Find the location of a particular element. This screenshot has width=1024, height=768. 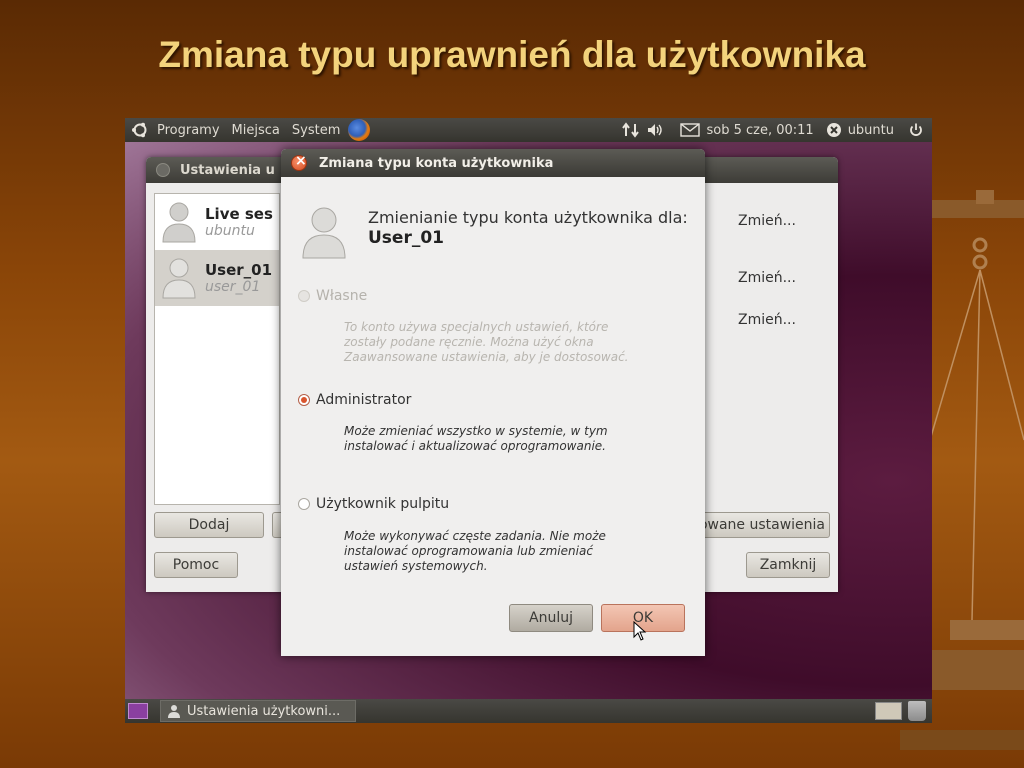

volume-icon is located at coordinates (655, 130).